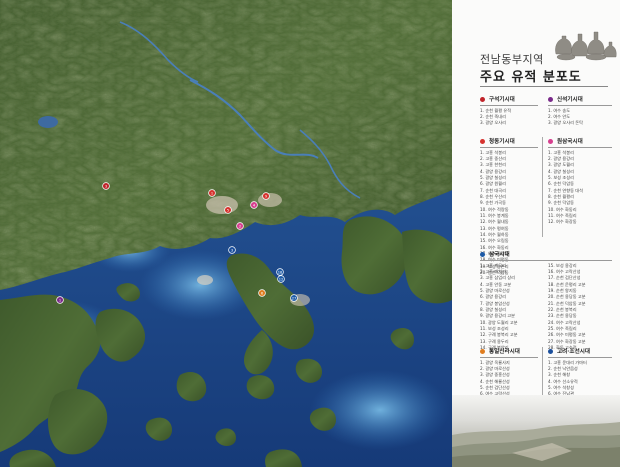 This screenshot has height=467, width=620. Describe the element at coordinates (228, 210) in the screenshot. I see `site-marker-label: 5` at that location.